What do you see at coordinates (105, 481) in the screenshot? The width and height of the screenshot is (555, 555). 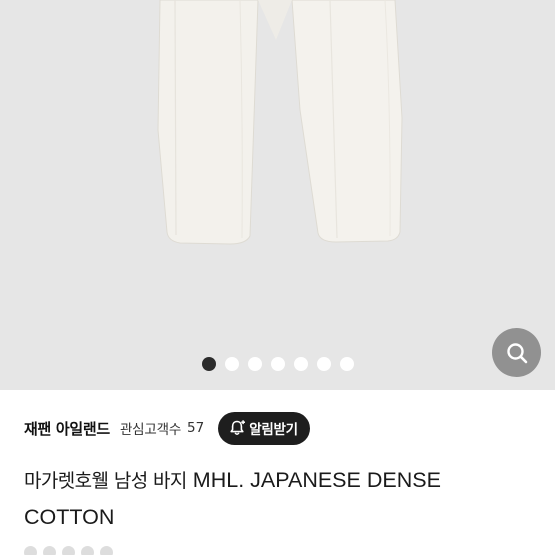 I see `product-title-korean: 마가렛호웰 남성 바지` at bounding box center [105, 481].